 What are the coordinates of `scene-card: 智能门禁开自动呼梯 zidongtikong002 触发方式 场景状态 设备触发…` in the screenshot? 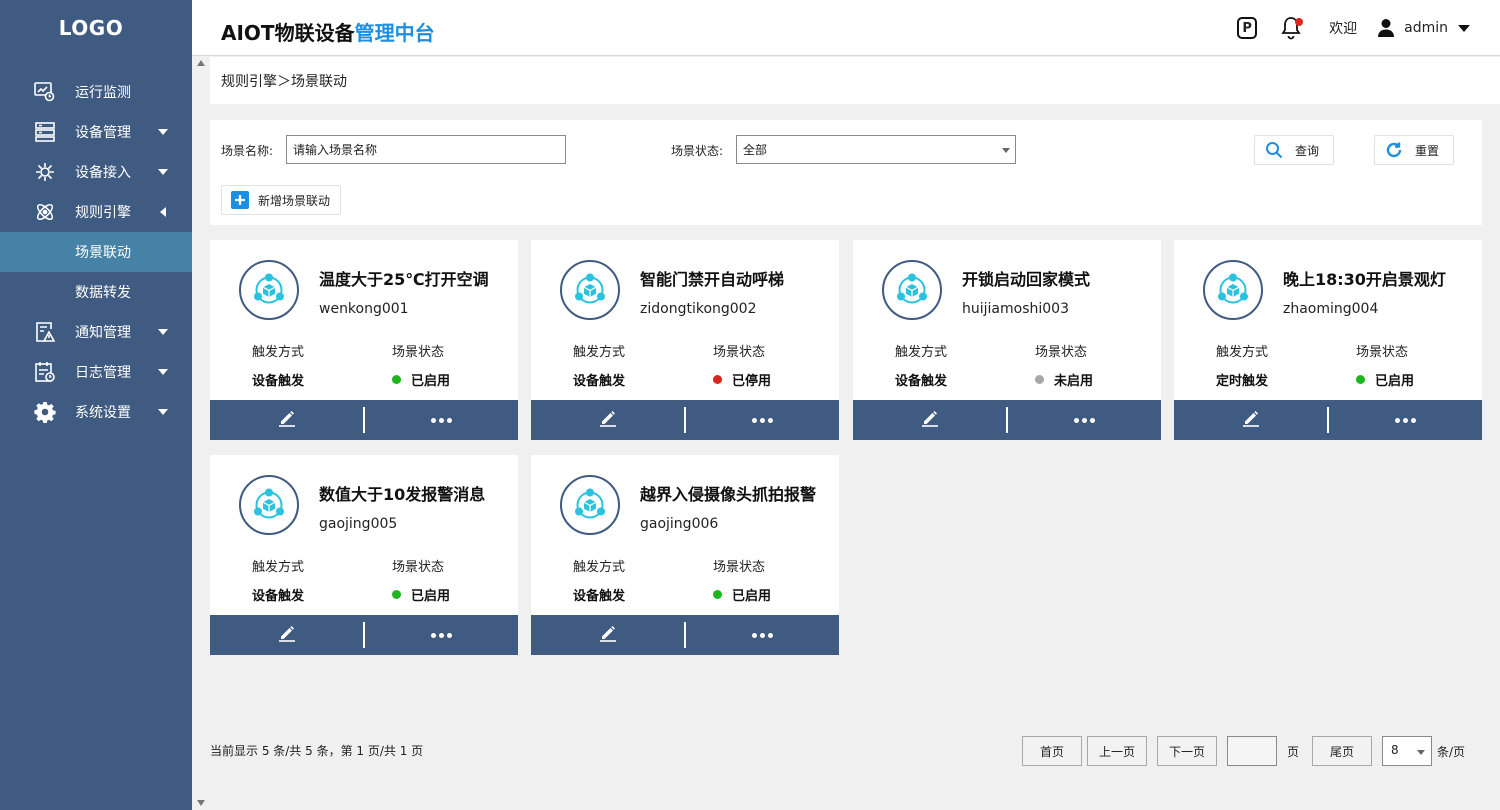 It's located at (685, 340).